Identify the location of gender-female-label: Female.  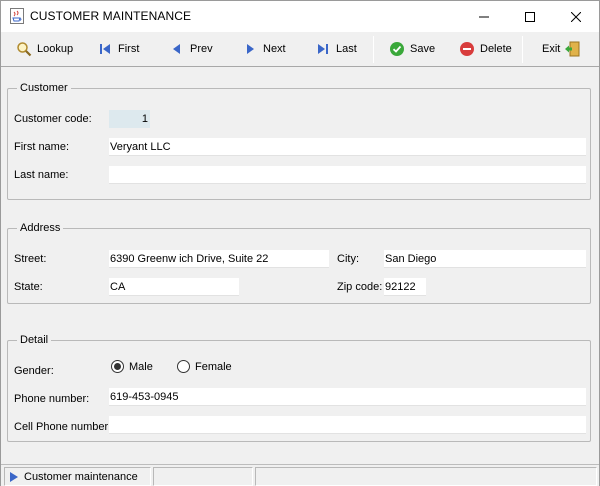
(213, 366).